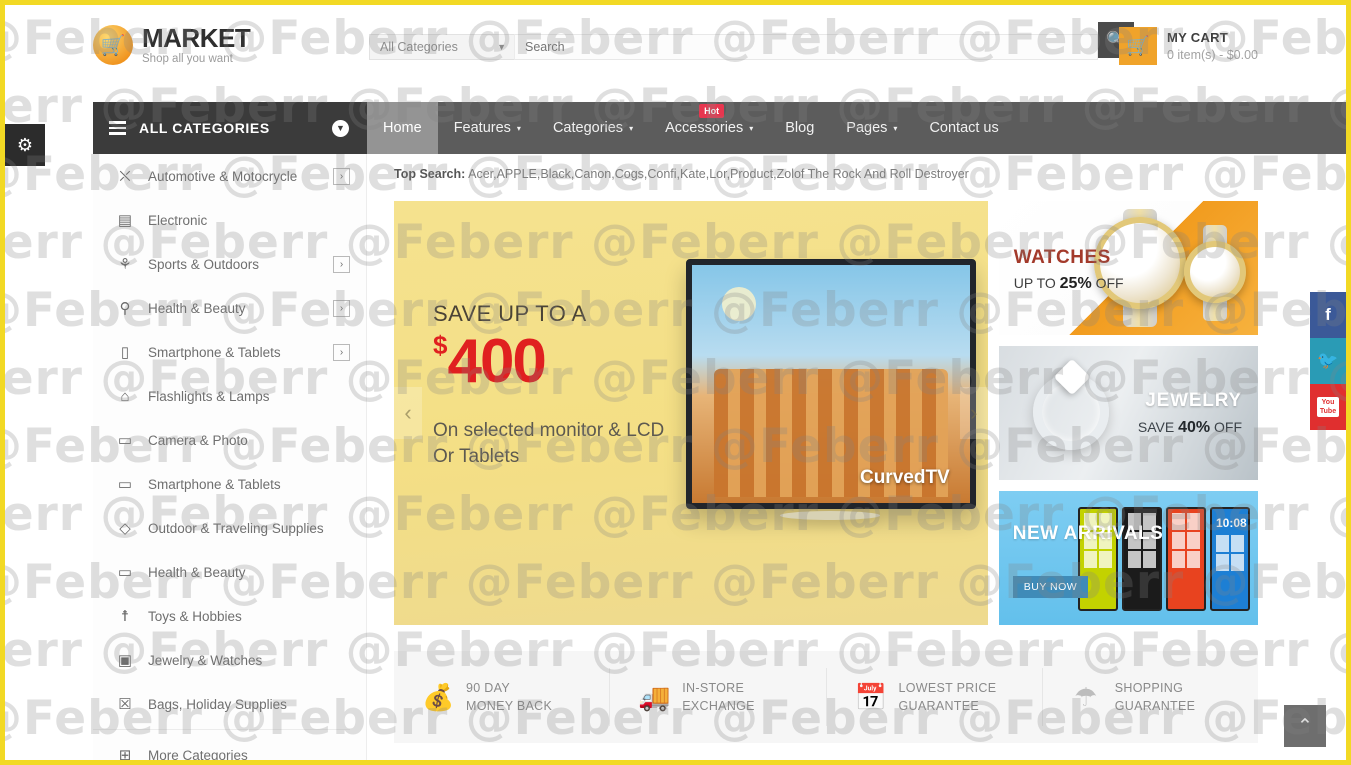 The image size is (1351, 765). I want to click on twitter-icon: 🐦, so click(1328, 361).